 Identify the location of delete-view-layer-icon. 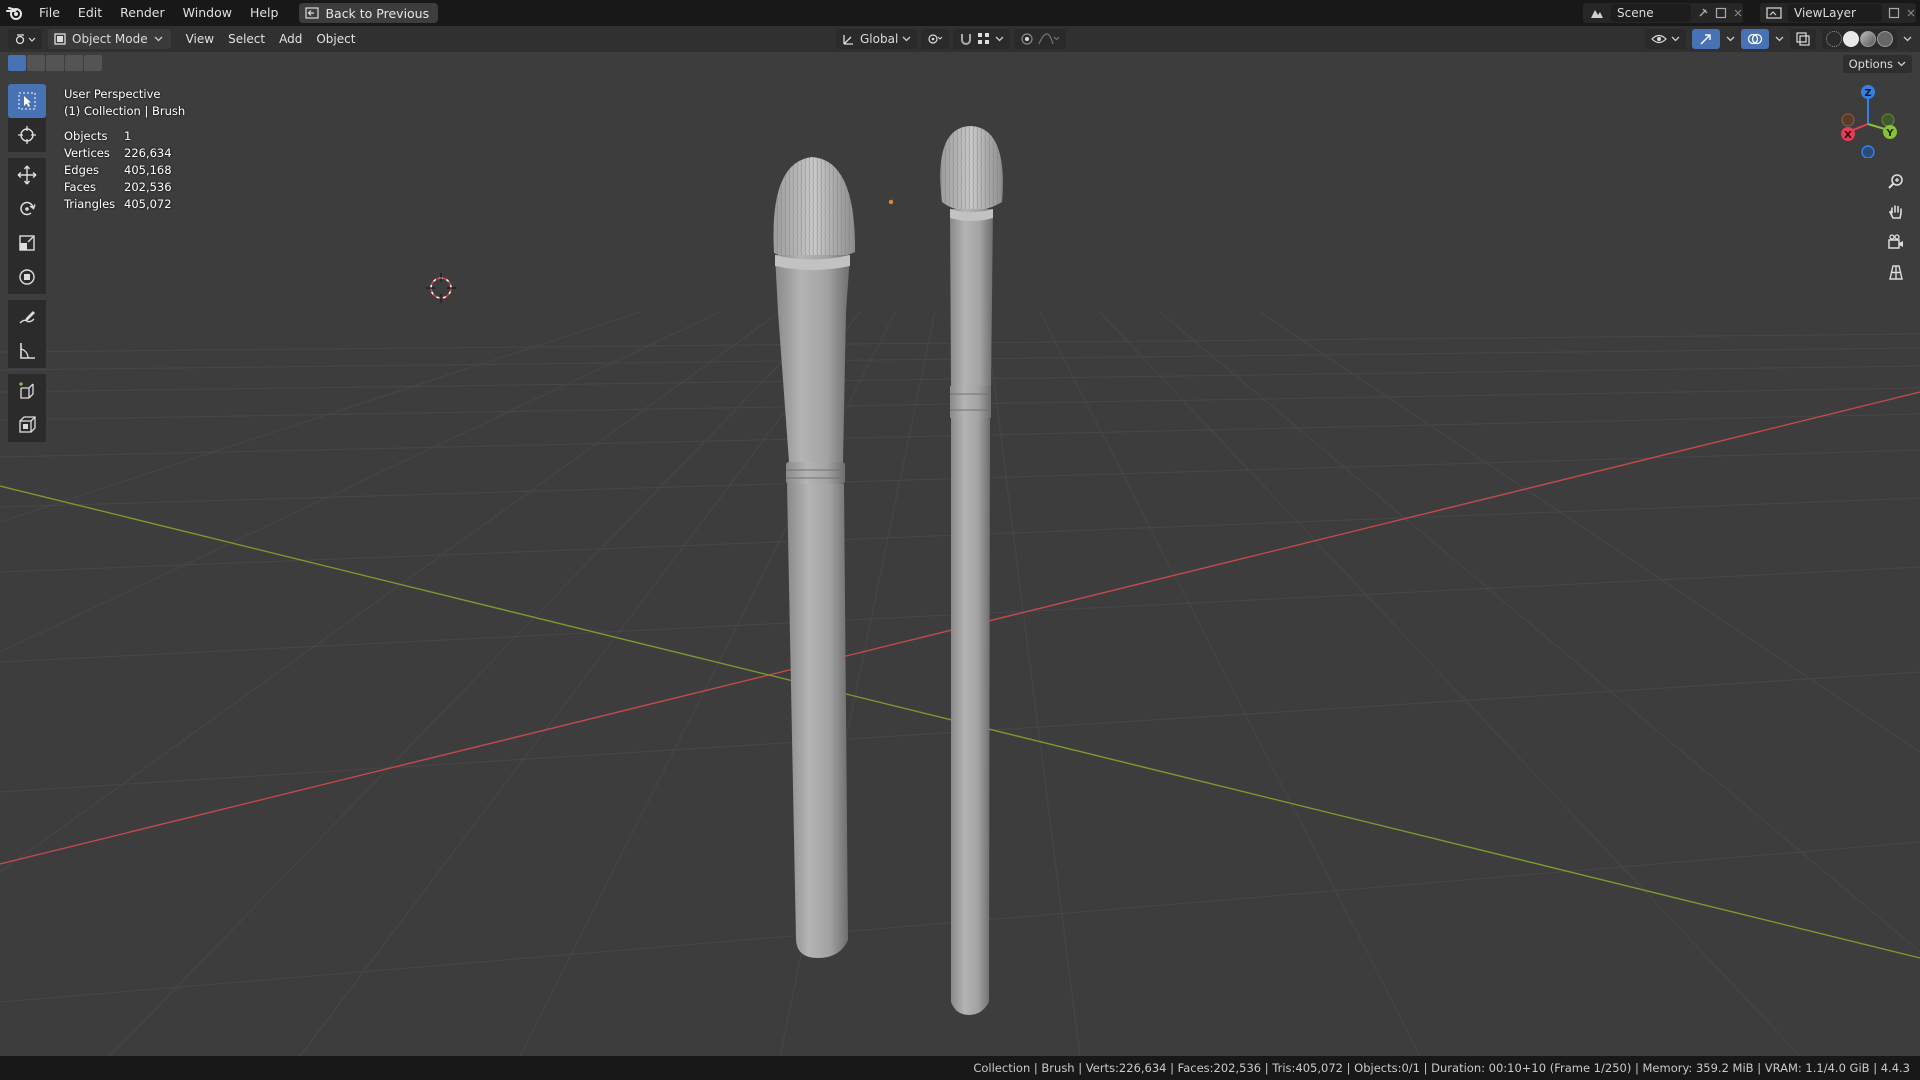
(1911, 13).